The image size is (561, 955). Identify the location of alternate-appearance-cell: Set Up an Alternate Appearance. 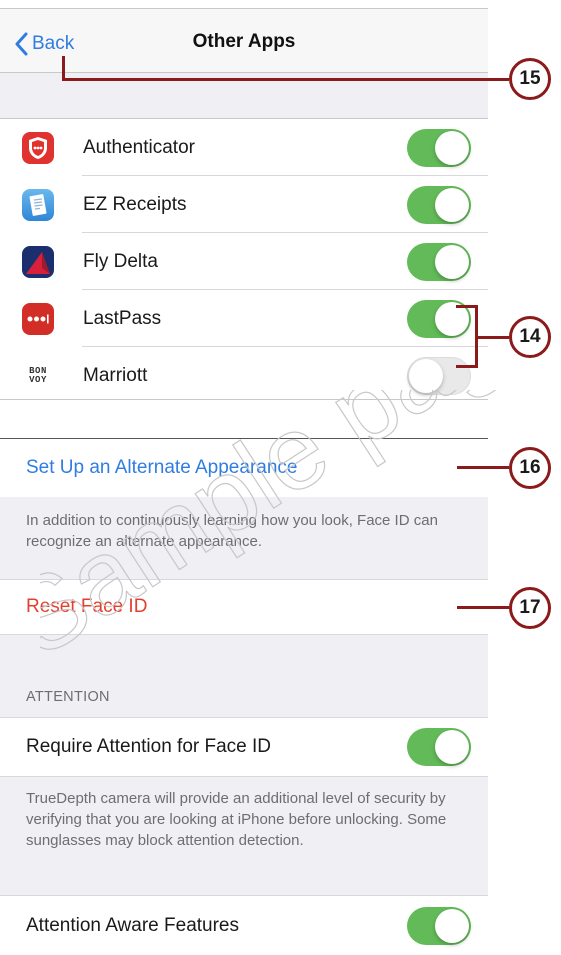
(244, 468).